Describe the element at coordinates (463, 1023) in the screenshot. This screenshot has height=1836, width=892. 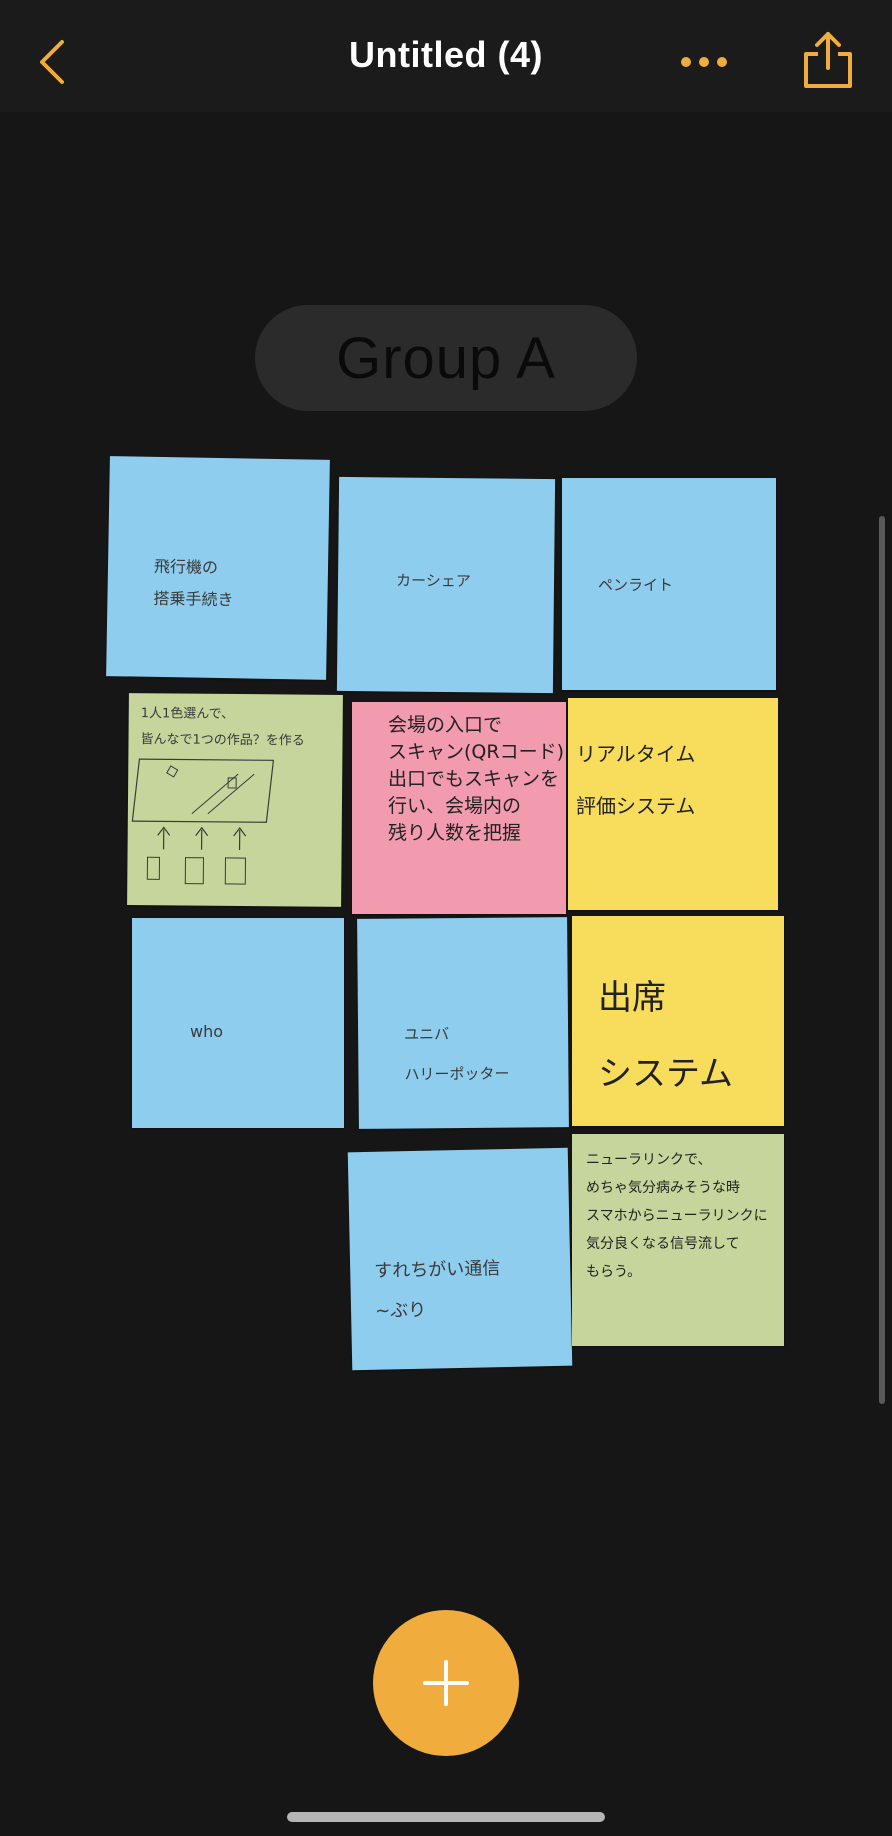
I see `sticky-note: ユニバ ハリーポッター` at that location.